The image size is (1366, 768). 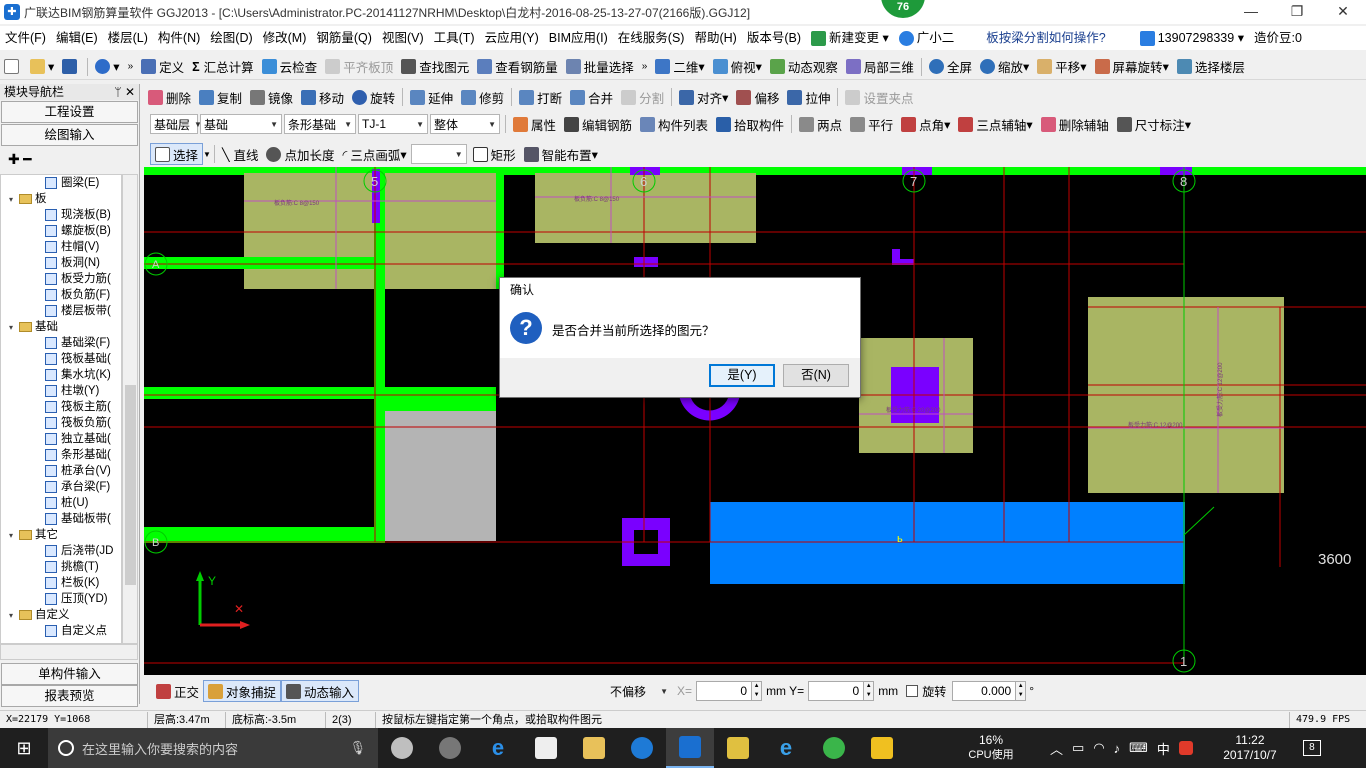 I want to click on component-select: TJ-1 ▼, so click(x=393, y=124).